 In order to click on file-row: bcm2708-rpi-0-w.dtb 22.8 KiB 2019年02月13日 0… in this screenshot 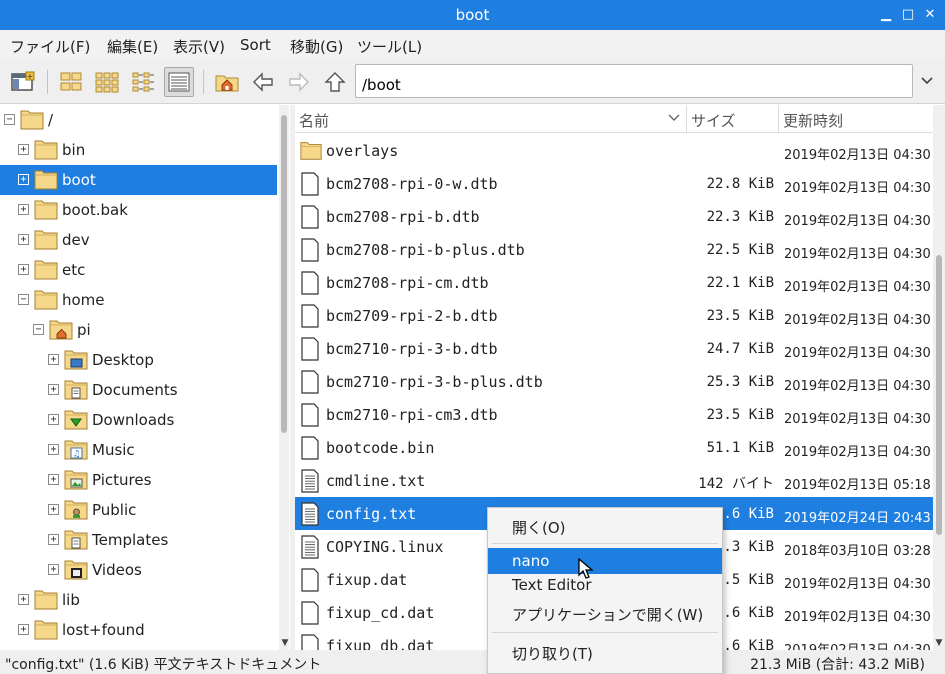, I will do `click(614, 183)`.